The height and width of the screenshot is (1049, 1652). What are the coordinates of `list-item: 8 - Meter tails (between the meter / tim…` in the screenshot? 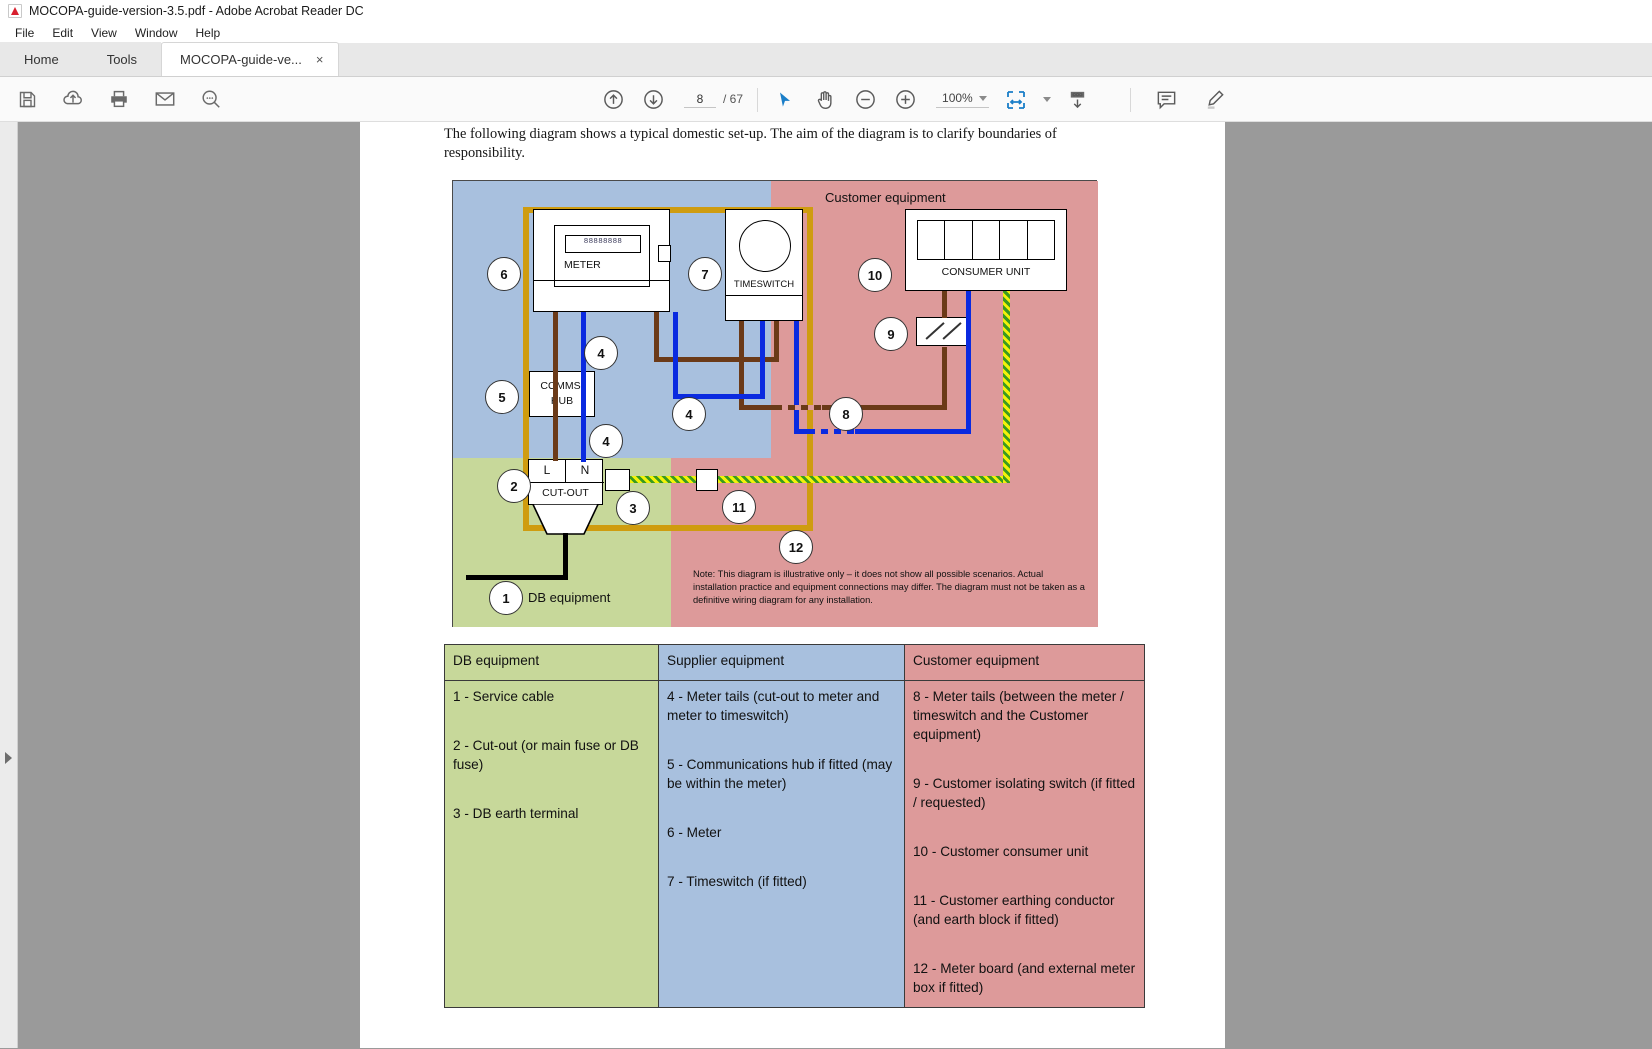 It's located at (1018, 715).